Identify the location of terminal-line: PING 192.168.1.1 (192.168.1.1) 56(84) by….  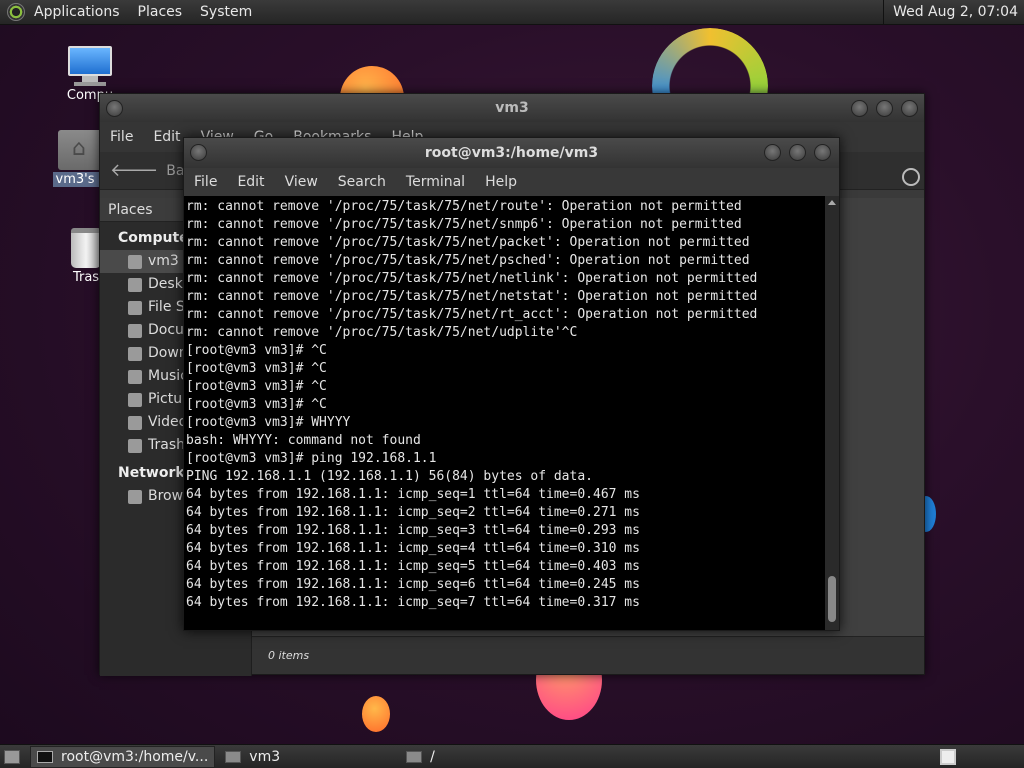
(389, 476).